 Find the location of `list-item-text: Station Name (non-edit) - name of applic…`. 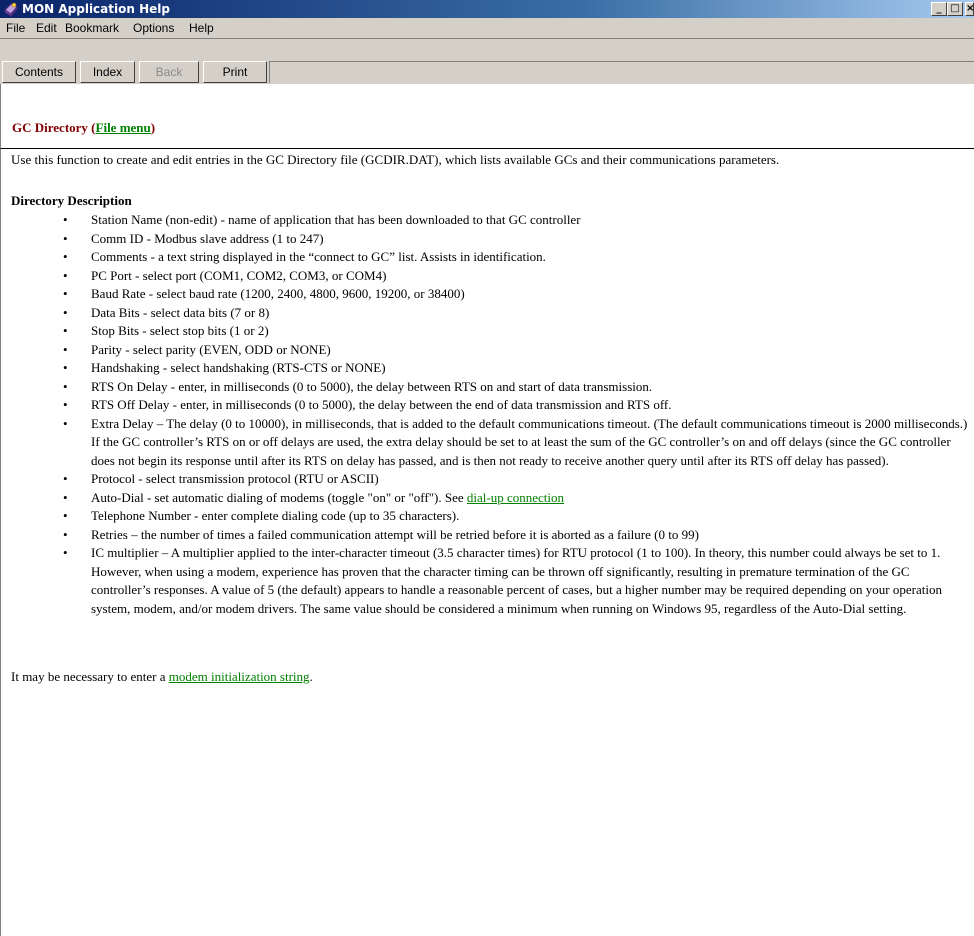

list-item-text: Station Name (non-edit) - name of applic… is located at coordinates (336, 219).